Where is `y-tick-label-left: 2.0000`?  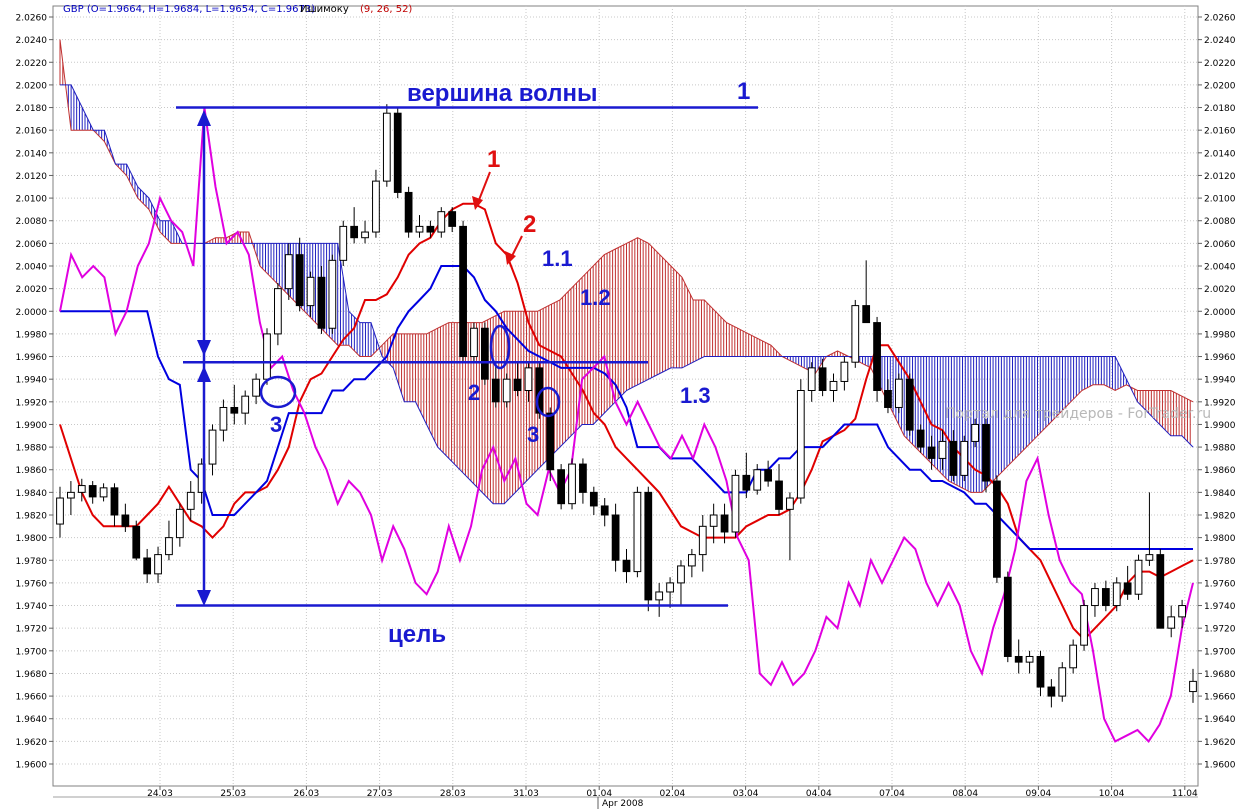 y-tick-label-left: 2.0000 is located at coordinates (32, 313).